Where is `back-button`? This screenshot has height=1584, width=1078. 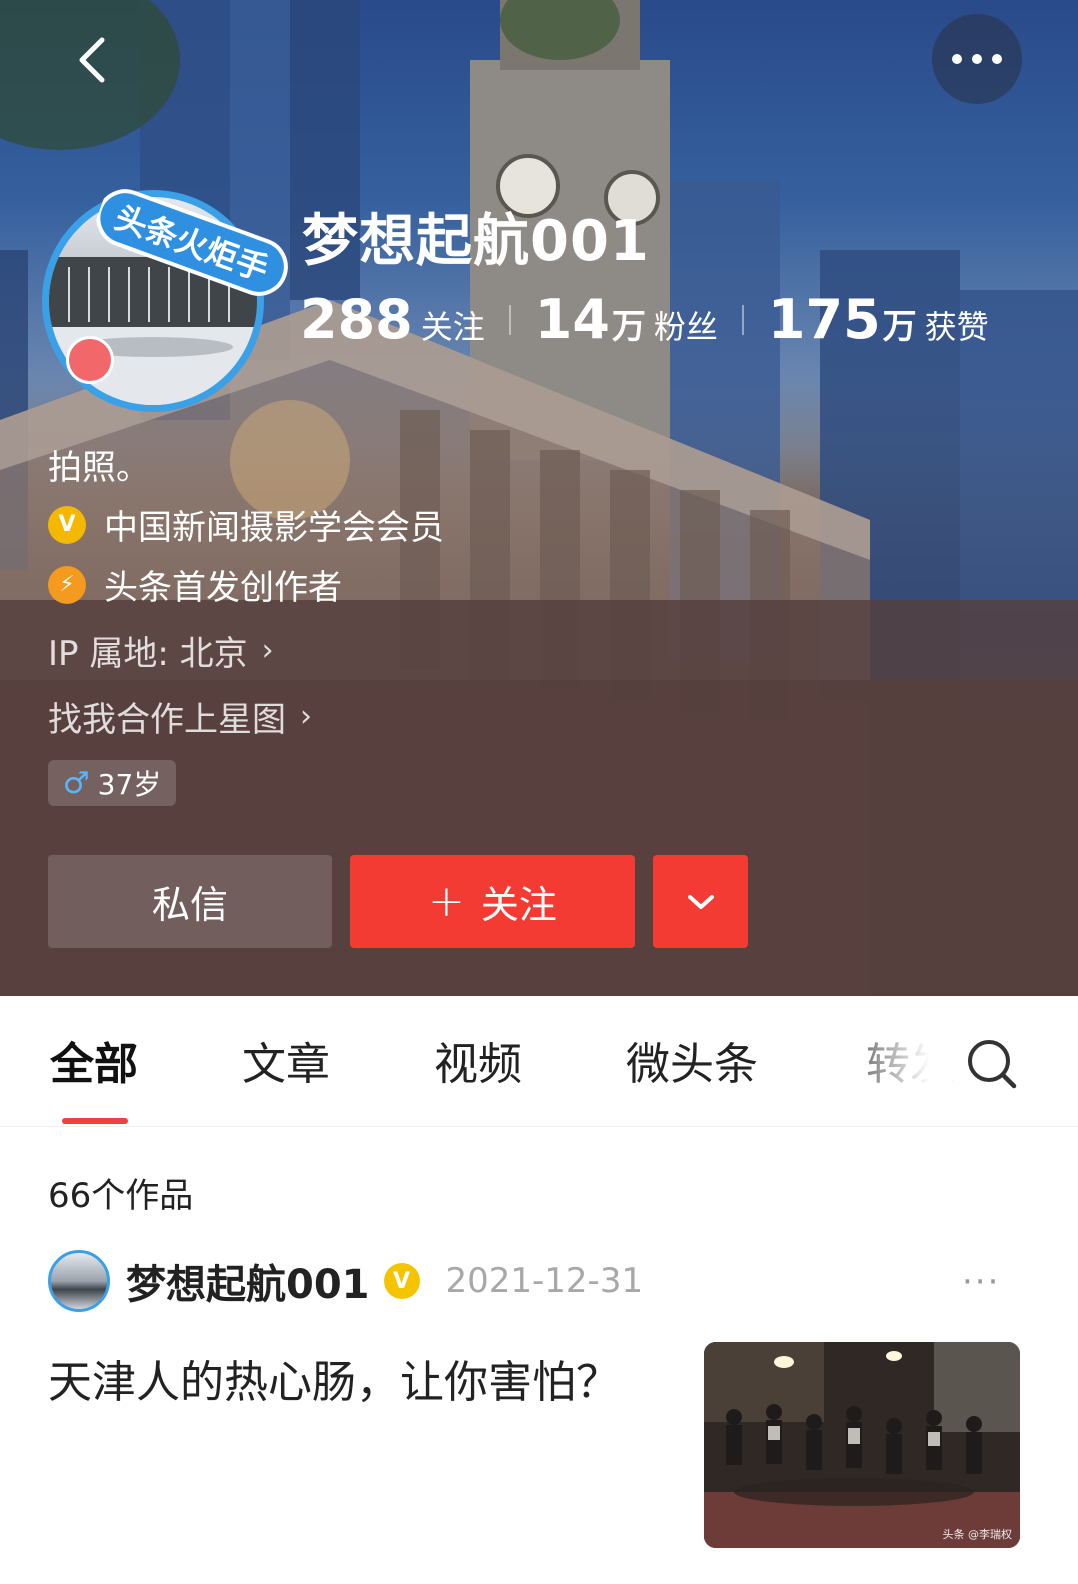 back-button is located at coordinates (92, 60).